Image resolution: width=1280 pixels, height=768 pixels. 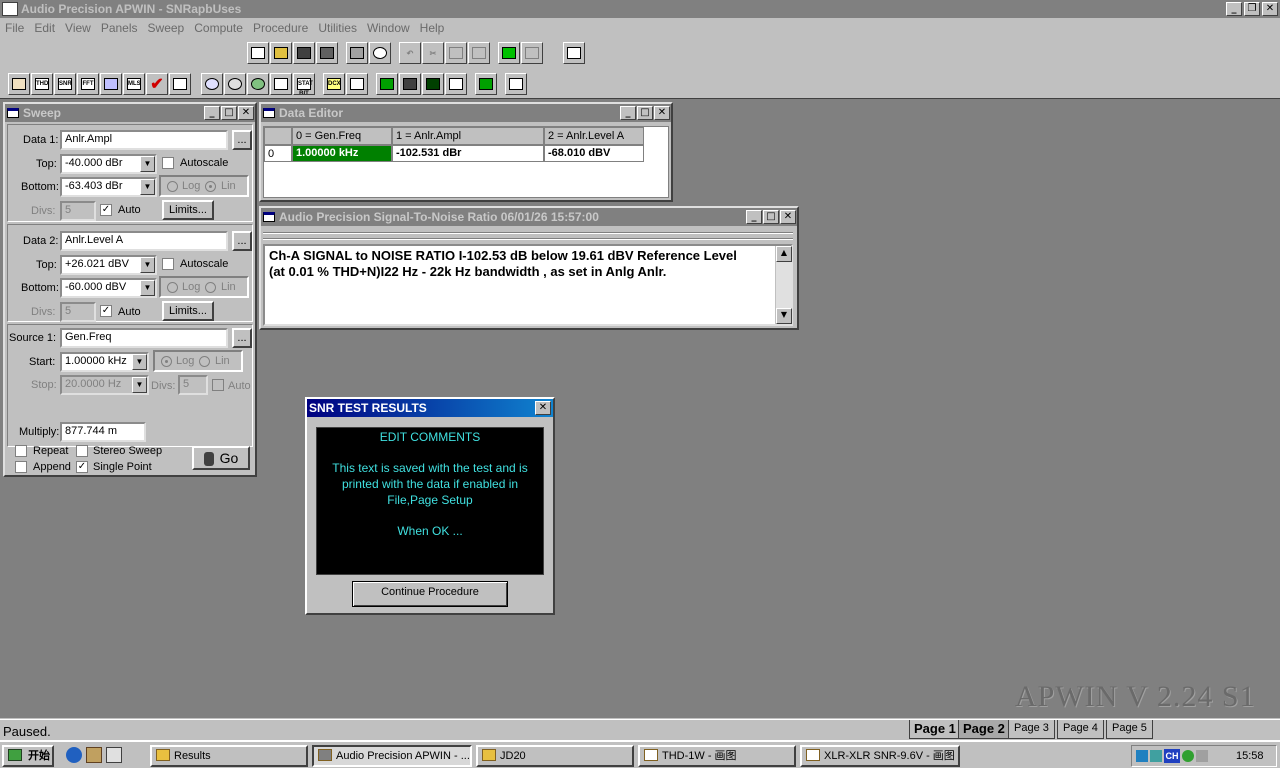 What do you see at coordinates (468, 136) in the screenshot?
I see `column-header: 1 = Anlr.Ampl` at bounding box center [468, 136].